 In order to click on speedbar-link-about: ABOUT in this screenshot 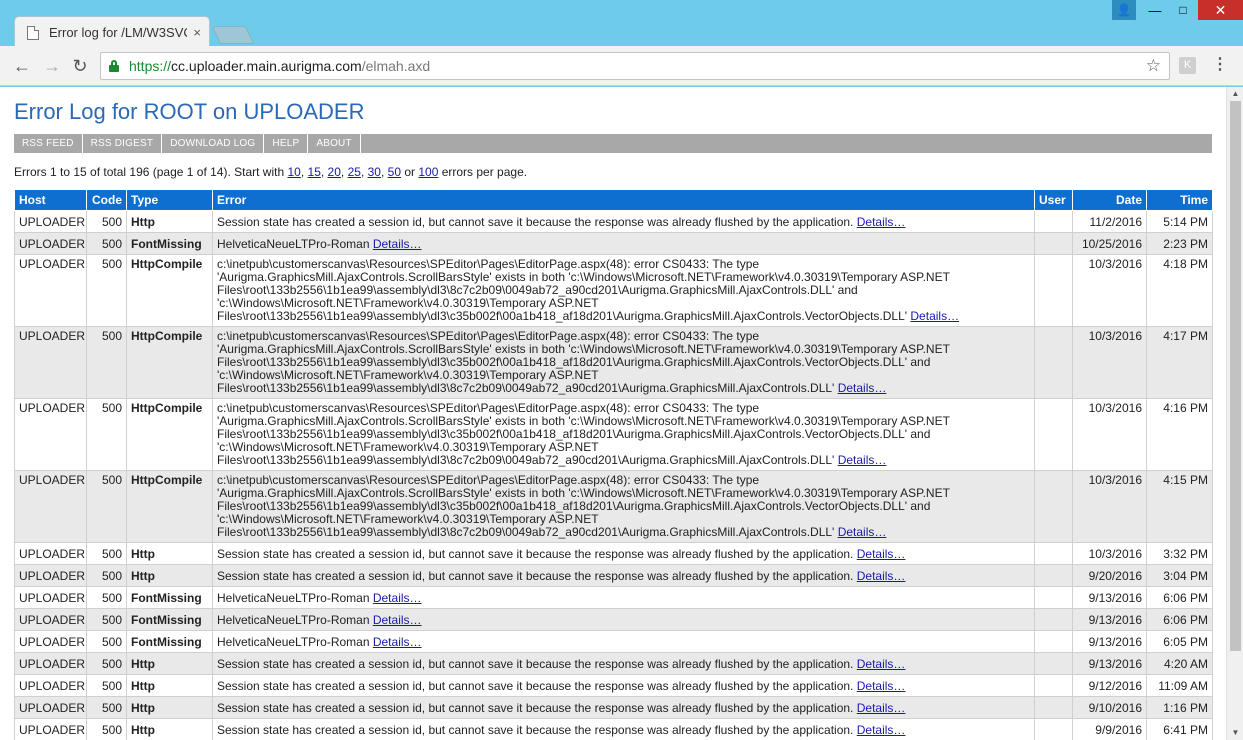, I will do `click(334, 143)`.